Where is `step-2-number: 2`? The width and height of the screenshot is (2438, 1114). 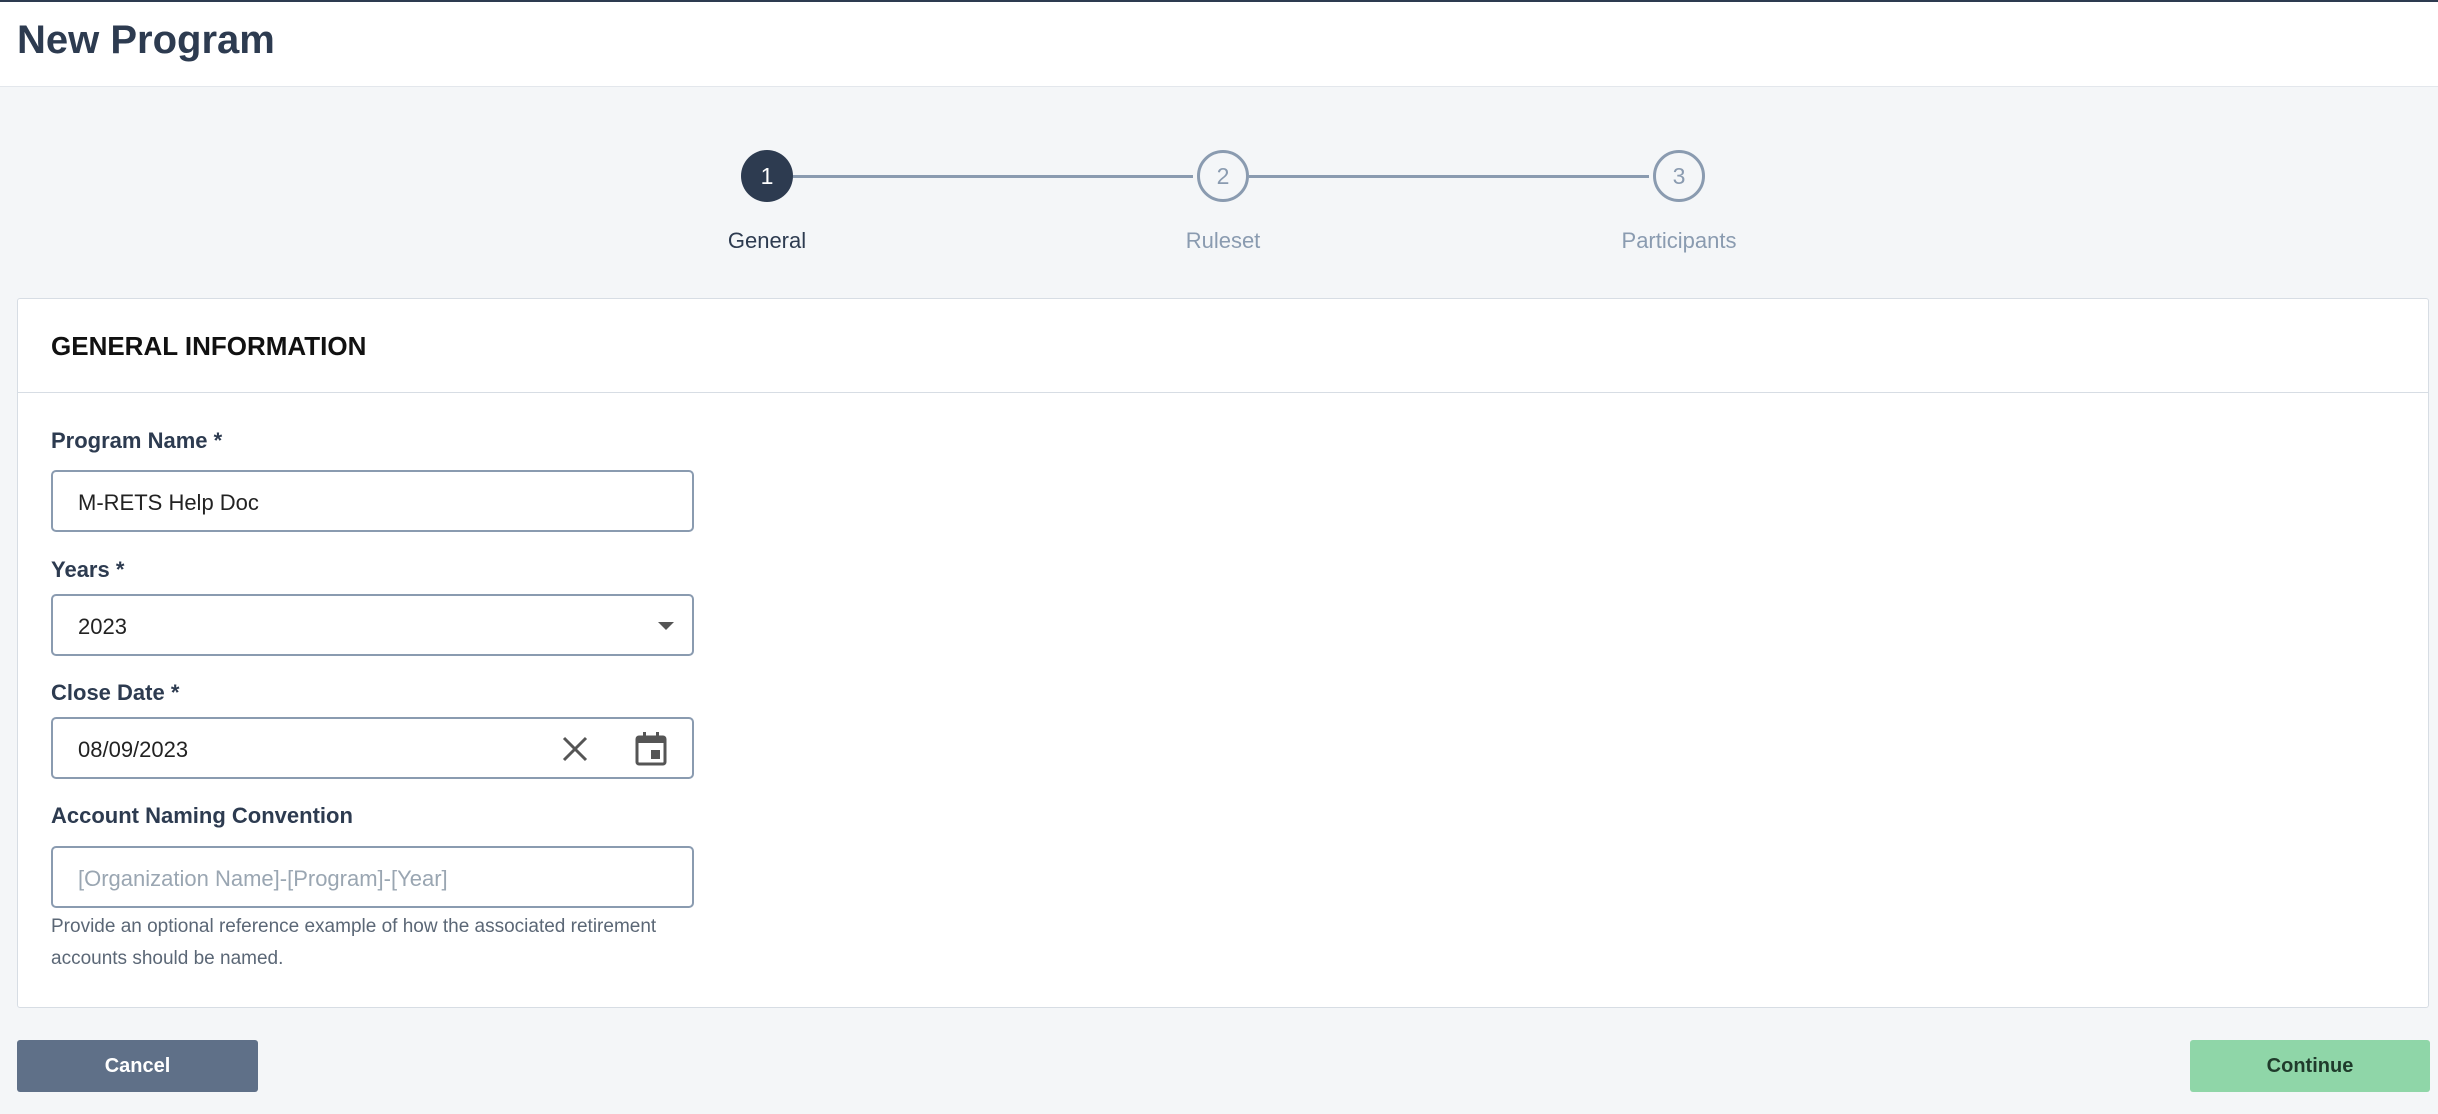
step-2-number: 2 is located at coordinates (1223, 175).